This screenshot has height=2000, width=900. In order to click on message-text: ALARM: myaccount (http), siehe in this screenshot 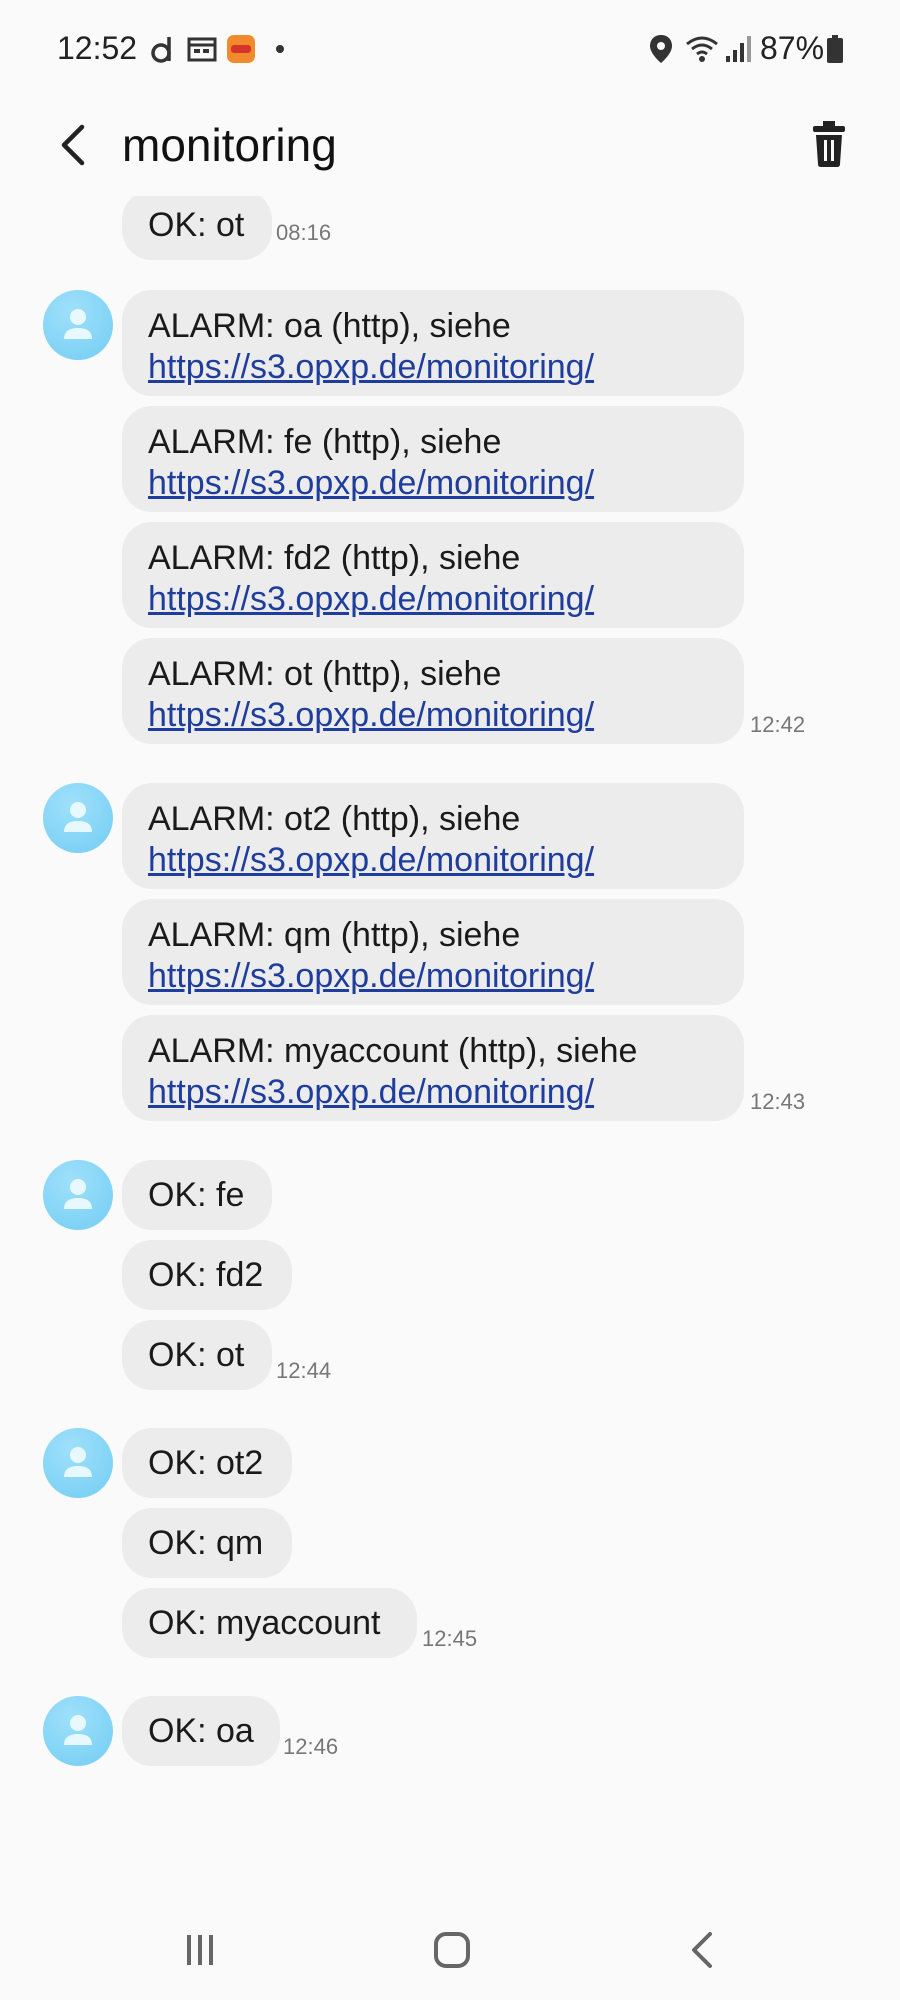, I will do `click(393, 1051)`.